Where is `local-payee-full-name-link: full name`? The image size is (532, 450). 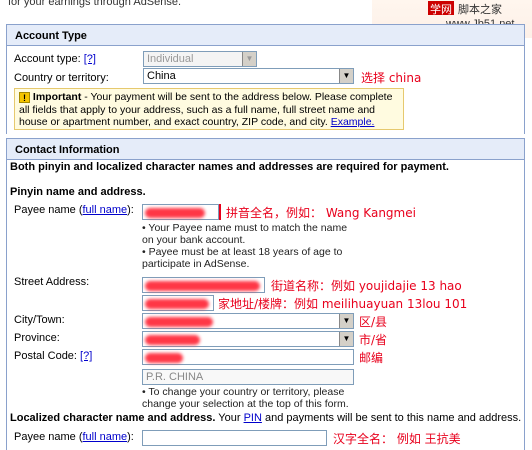
local-payee-full-name-link: full name is located at coordinates (105, 437).